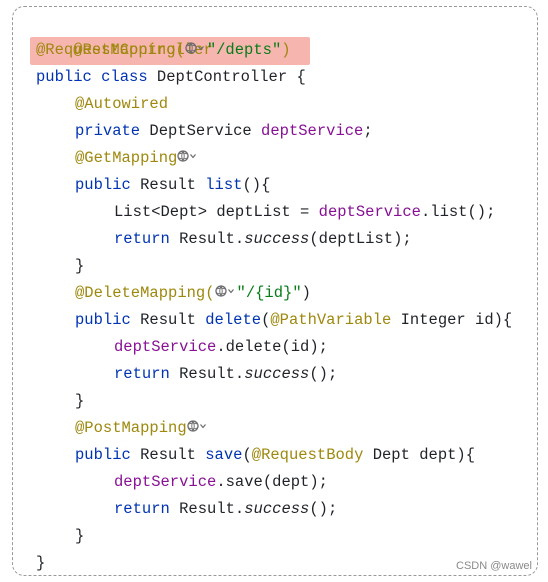 The width and height of the screenshot is (548, 582). What do you see at coordinates (312, 131) in the screenshot?
I see `field-name: deptService` at bounding box center [312, 131].